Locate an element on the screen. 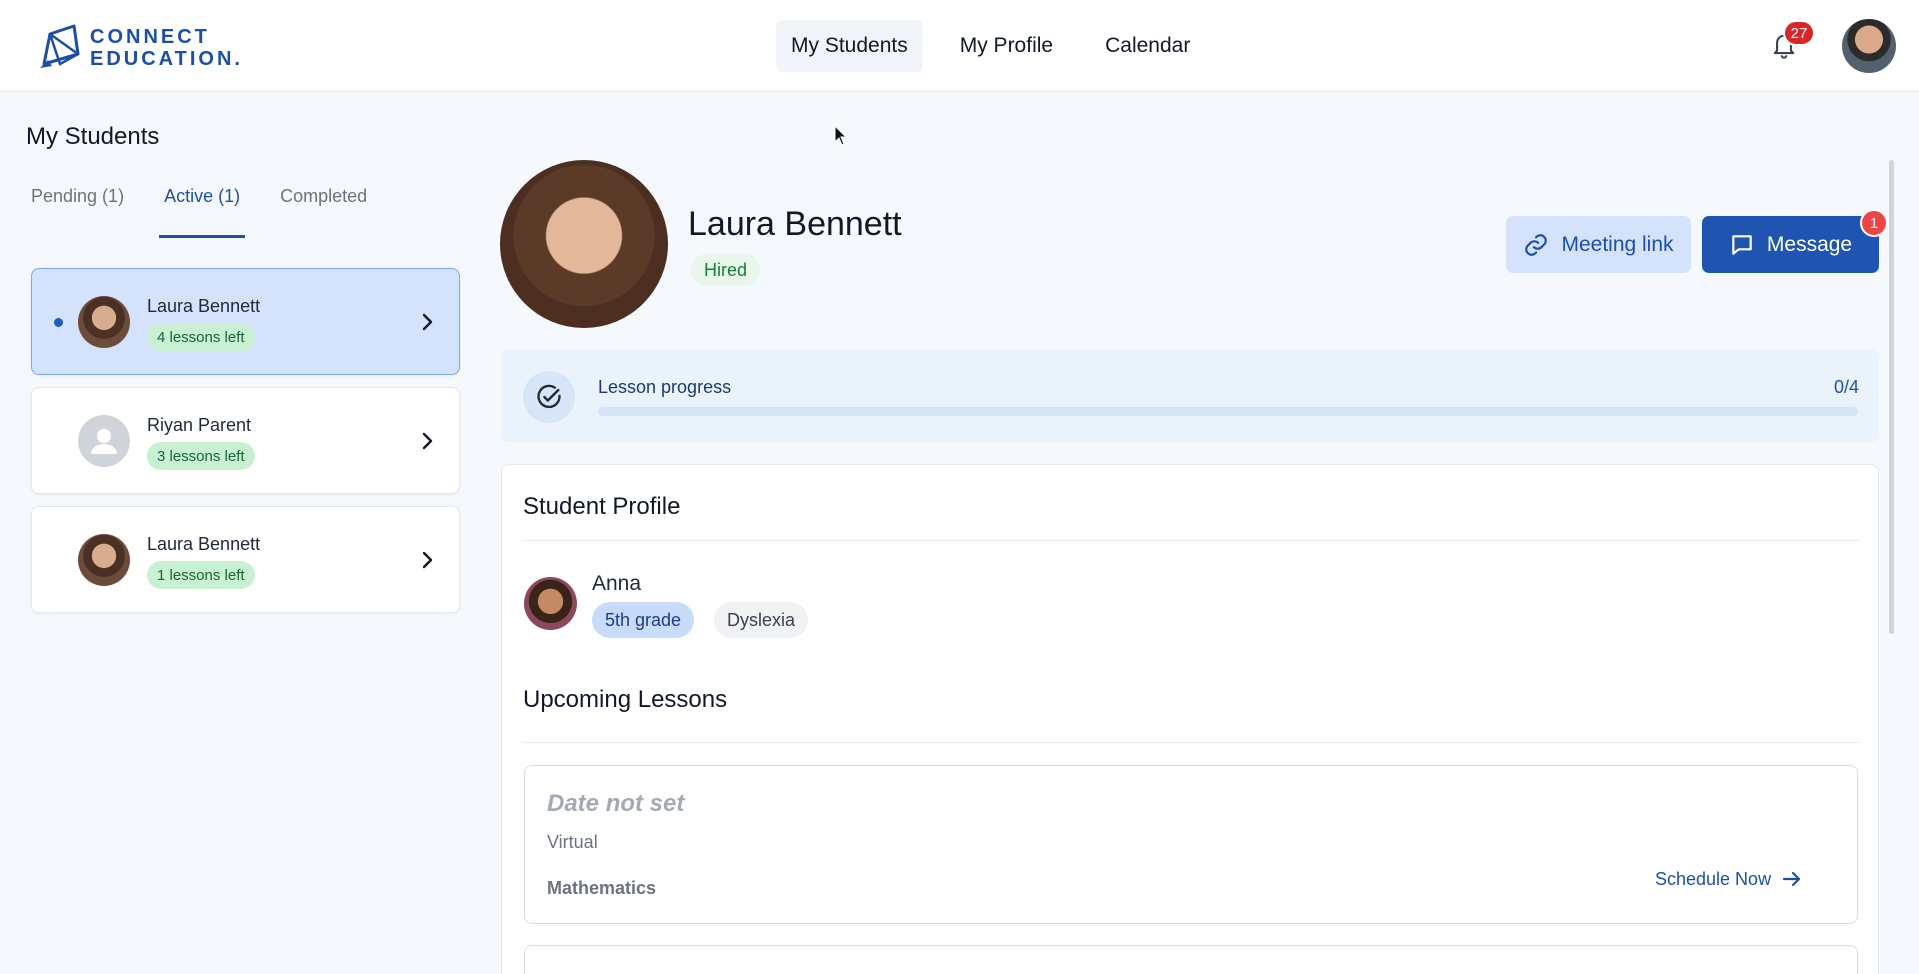 This screenshot has width=1919, height=974. user-silhouette-icon is located at coordinates (104, 441).